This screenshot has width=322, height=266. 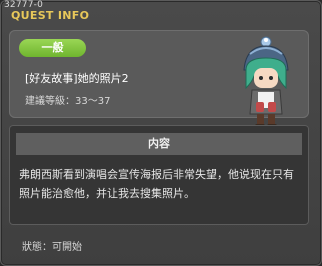 I want to click on content-header: 内容, so click(x=159, y=144).